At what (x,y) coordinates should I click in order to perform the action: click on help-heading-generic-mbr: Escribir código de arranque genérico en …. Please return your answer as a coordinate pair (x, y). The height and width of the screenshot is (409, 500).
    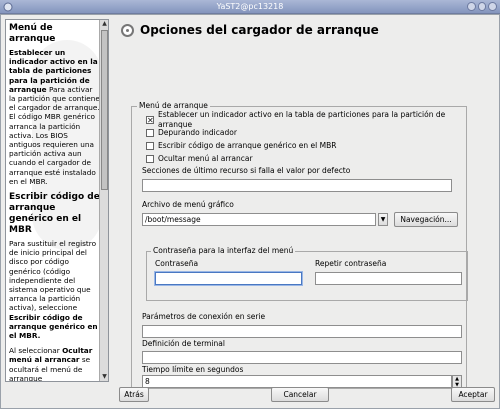
    Looking at the image, I should click on (54, 214).